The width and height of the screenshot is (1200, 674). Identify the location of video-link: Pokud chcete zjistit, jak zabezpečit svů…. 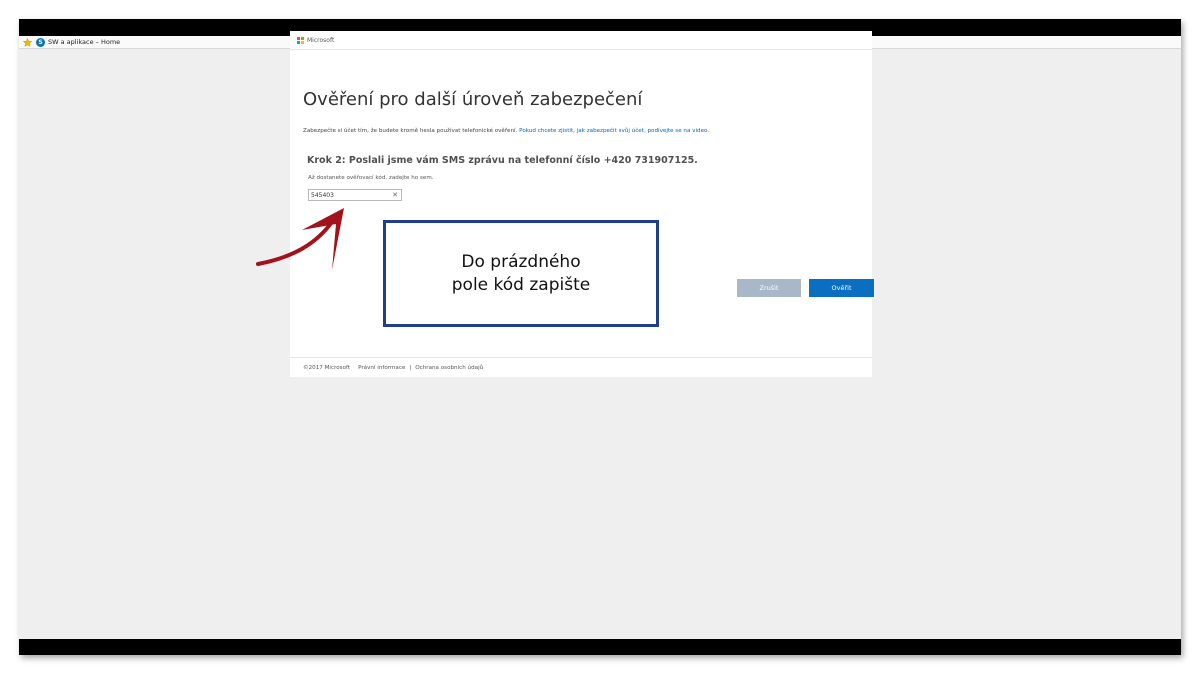
(614, 131).